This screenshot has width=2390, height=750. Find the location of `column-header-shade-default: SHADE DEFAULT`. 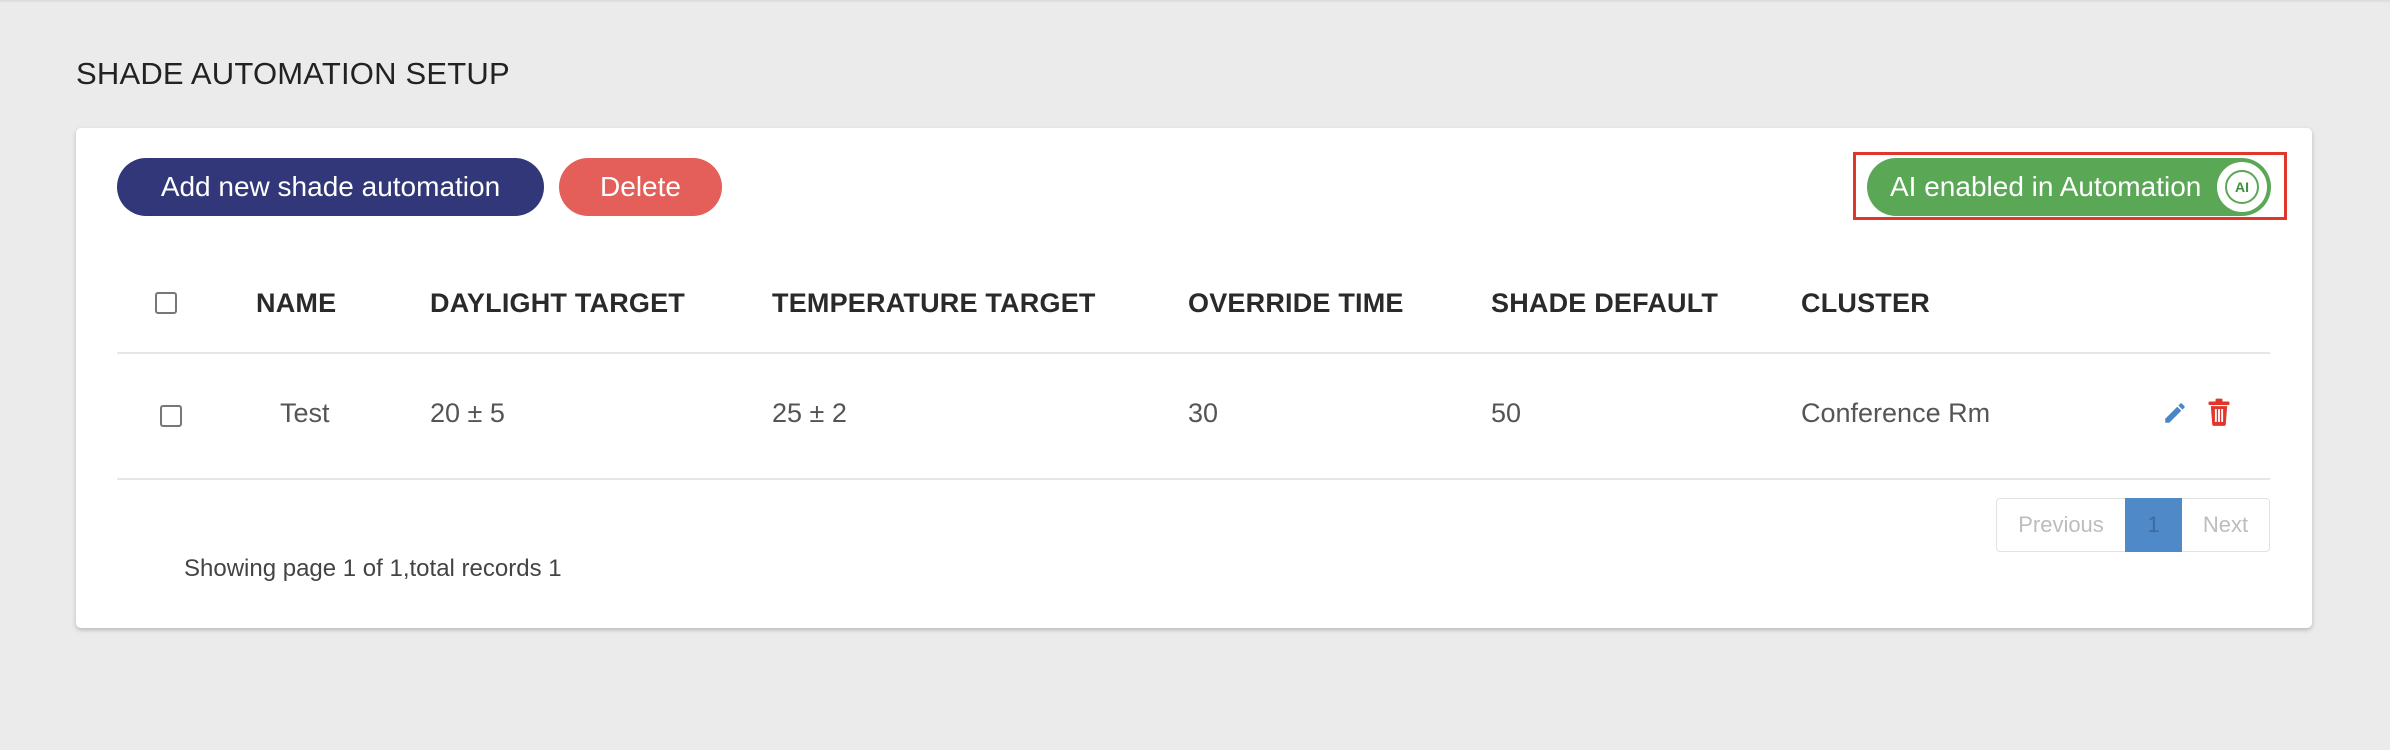

column-header-shade-default: SHADE DEFAULT is located at coordinates (1605, 303).